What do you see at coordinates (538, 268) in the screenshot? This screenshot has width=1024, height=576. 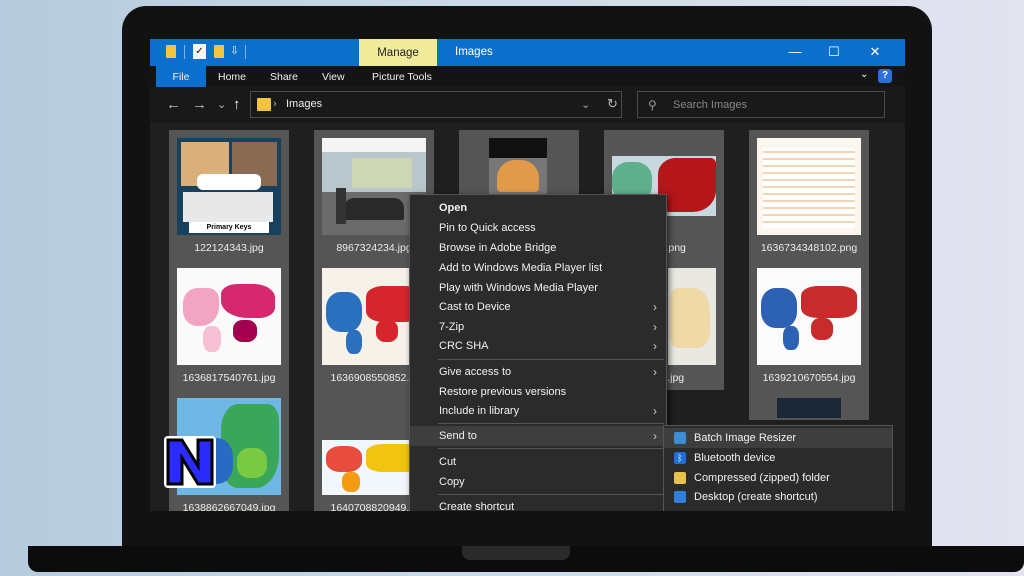 I see `menu-item-add-wmp-list: Add to Windows Media Player list` at bounding box center [538, 268].